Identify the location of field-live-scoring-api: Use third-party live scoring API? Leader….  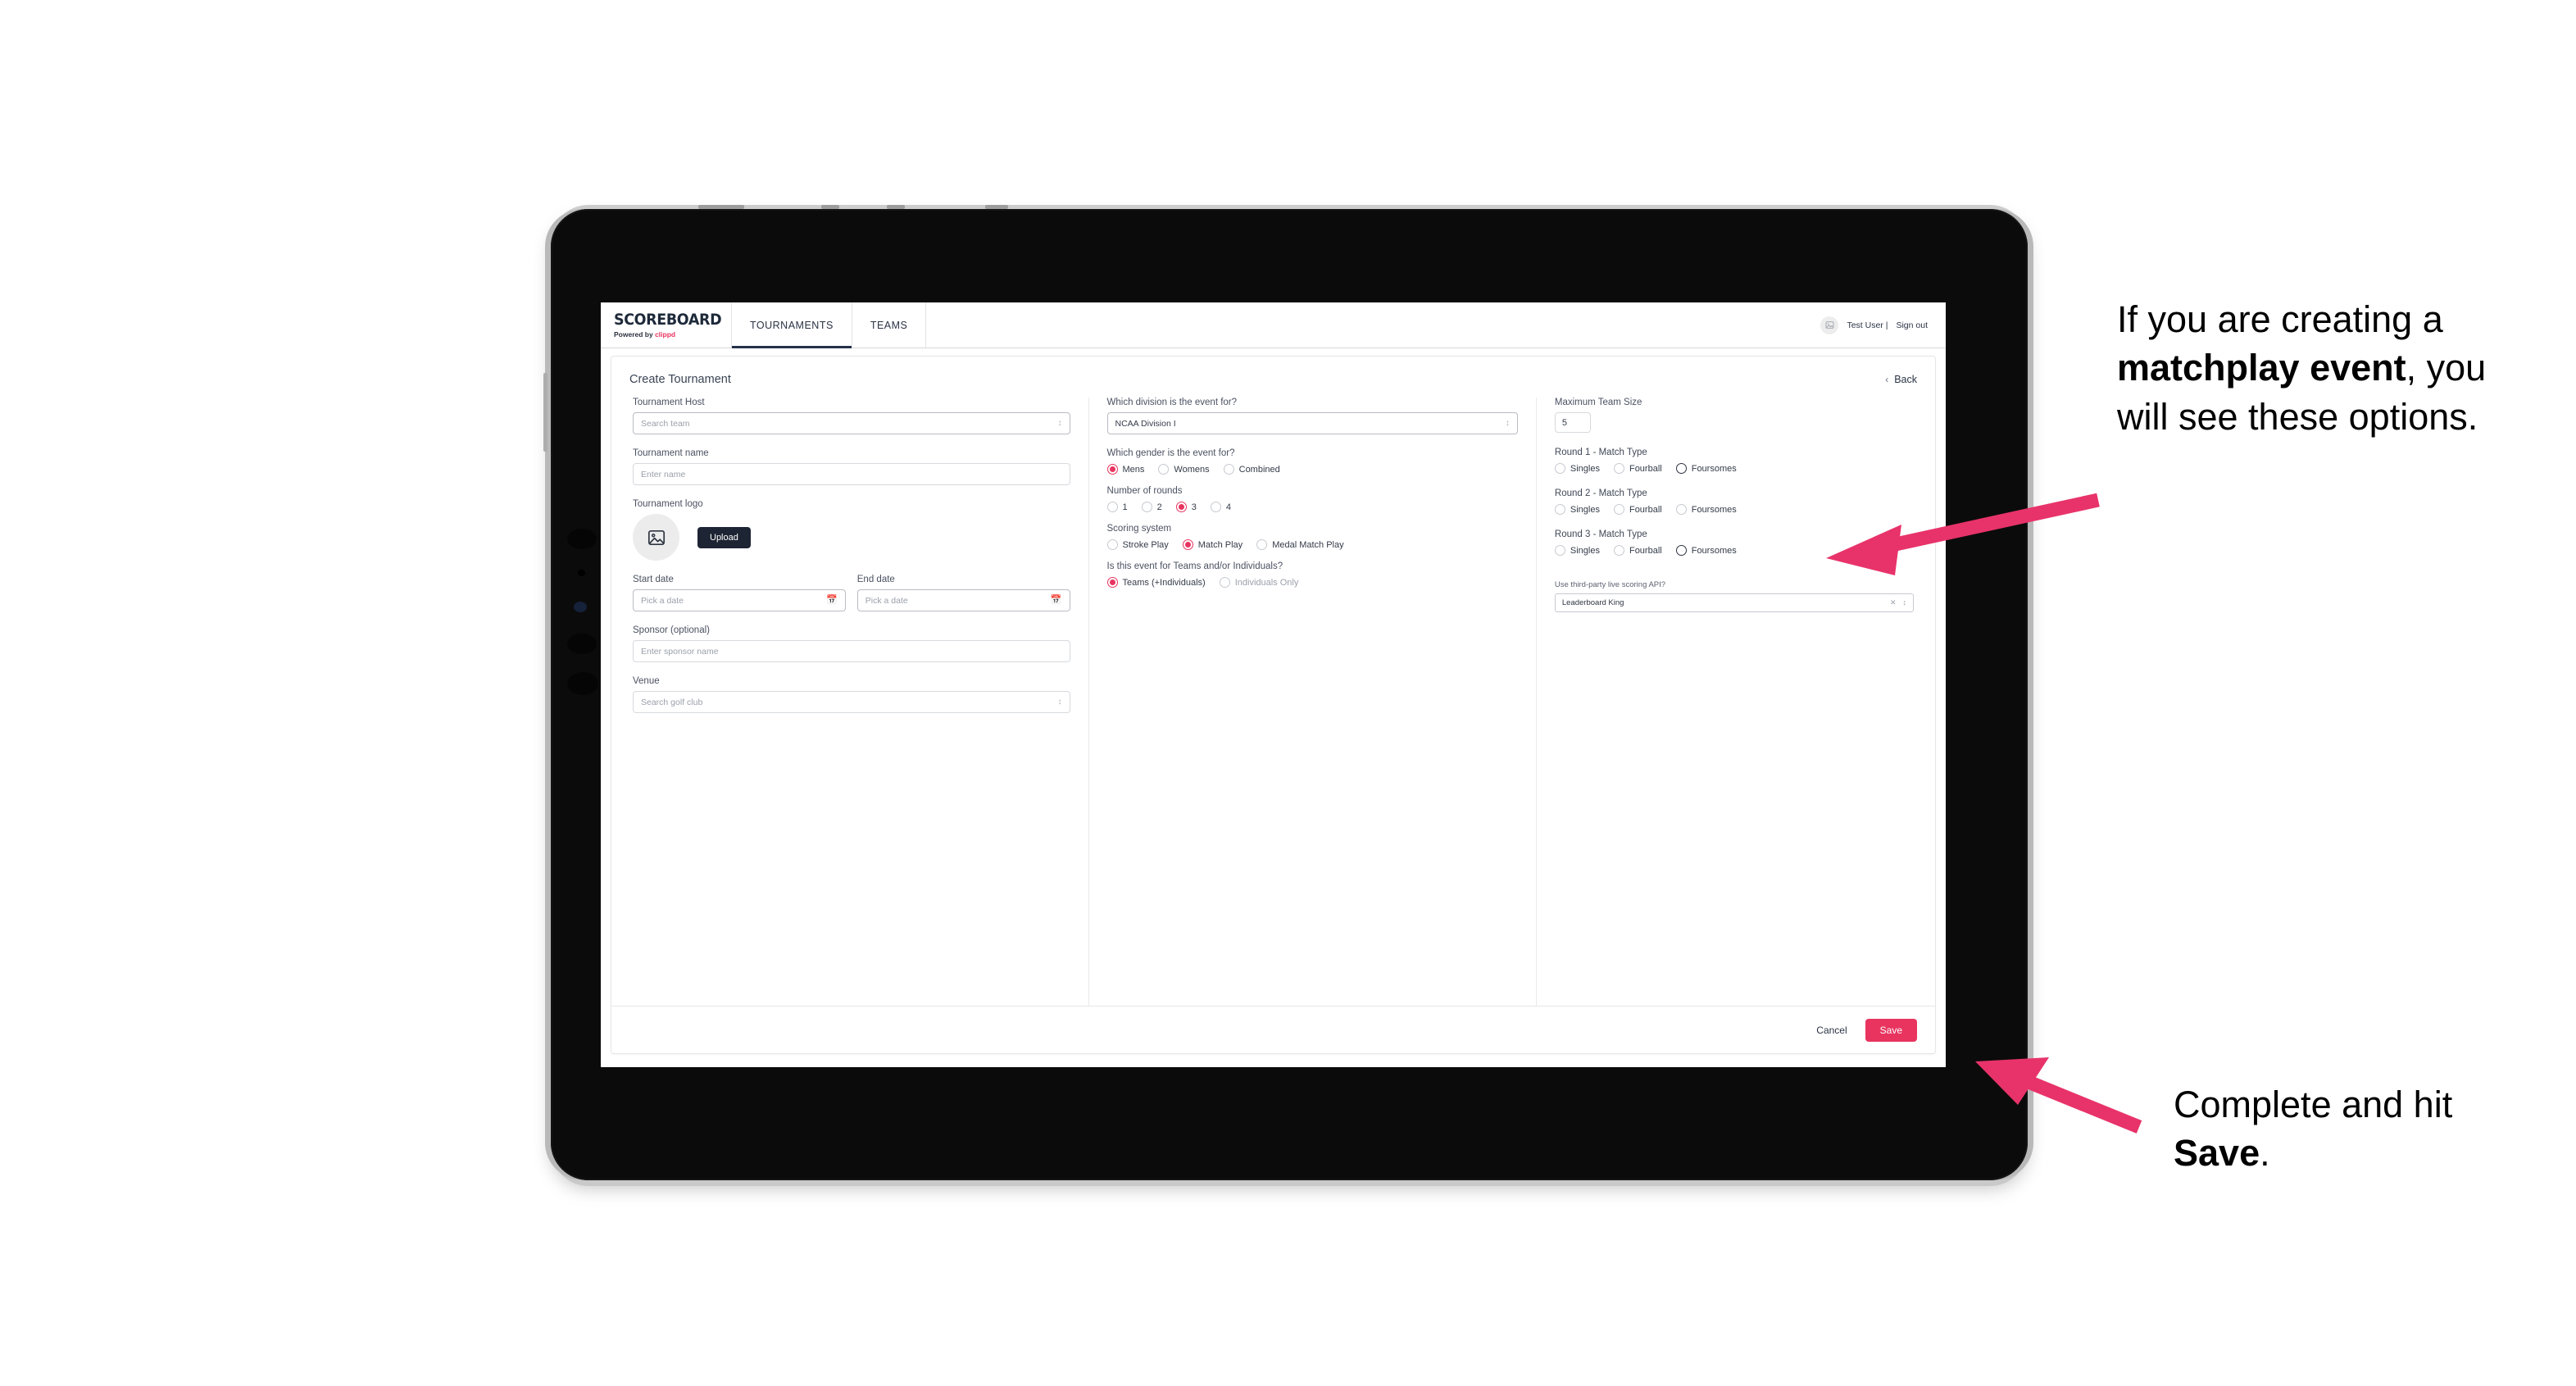
(1734, 596).